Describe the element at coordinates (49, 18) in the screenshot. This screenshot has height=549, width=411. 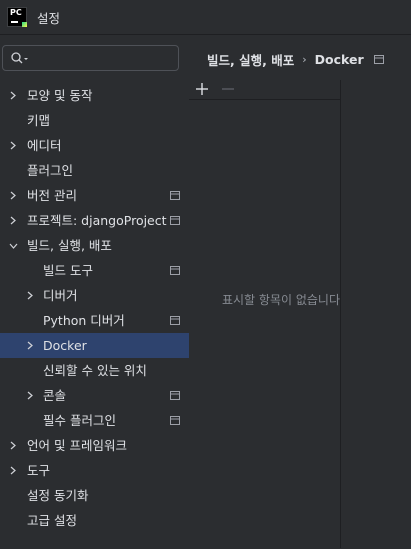
I see `window-title: 설정` at that location.